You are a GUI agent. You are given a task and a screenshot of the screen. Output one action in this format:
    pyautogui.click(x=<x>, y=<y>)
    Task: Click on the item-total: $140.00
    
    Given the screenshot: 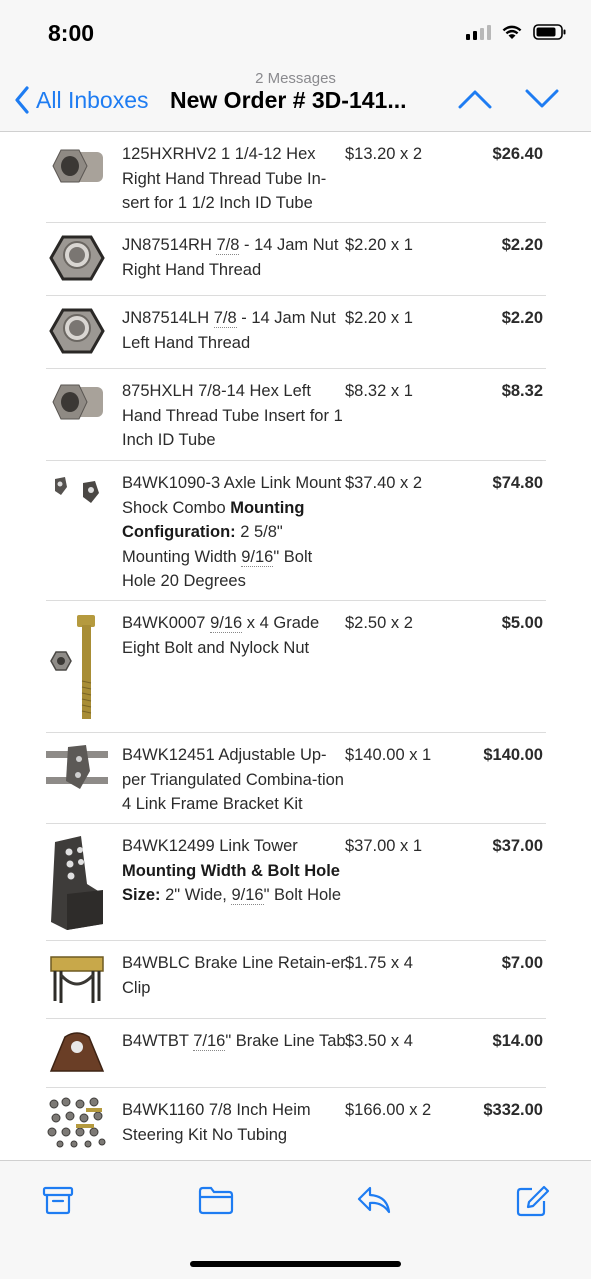 What is the action you would take?
    pyautogui.click(x=513, y=755)
    